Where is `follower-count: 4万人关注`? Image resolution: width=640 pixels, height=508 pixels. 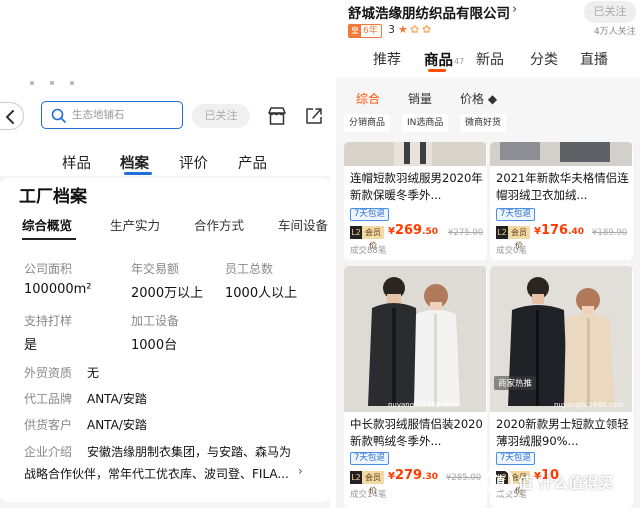
follower-count: 4万人关注 is located at coordinates (615, 32).